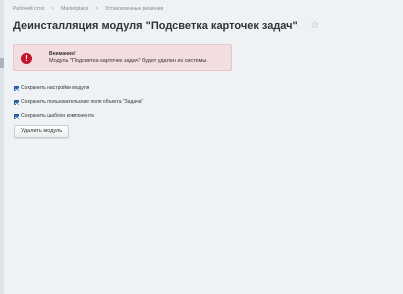  Describe the element at coordinates (16, 102) in the screenshot. I see `save-user-fields-checkbox` at that location.